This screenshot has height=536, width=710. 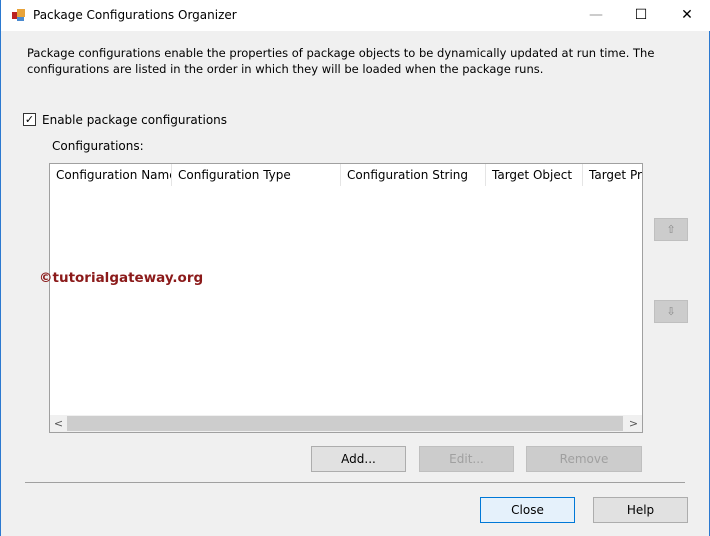 I want to click on scroll-left-icon: <, so click(x=58, y=423).